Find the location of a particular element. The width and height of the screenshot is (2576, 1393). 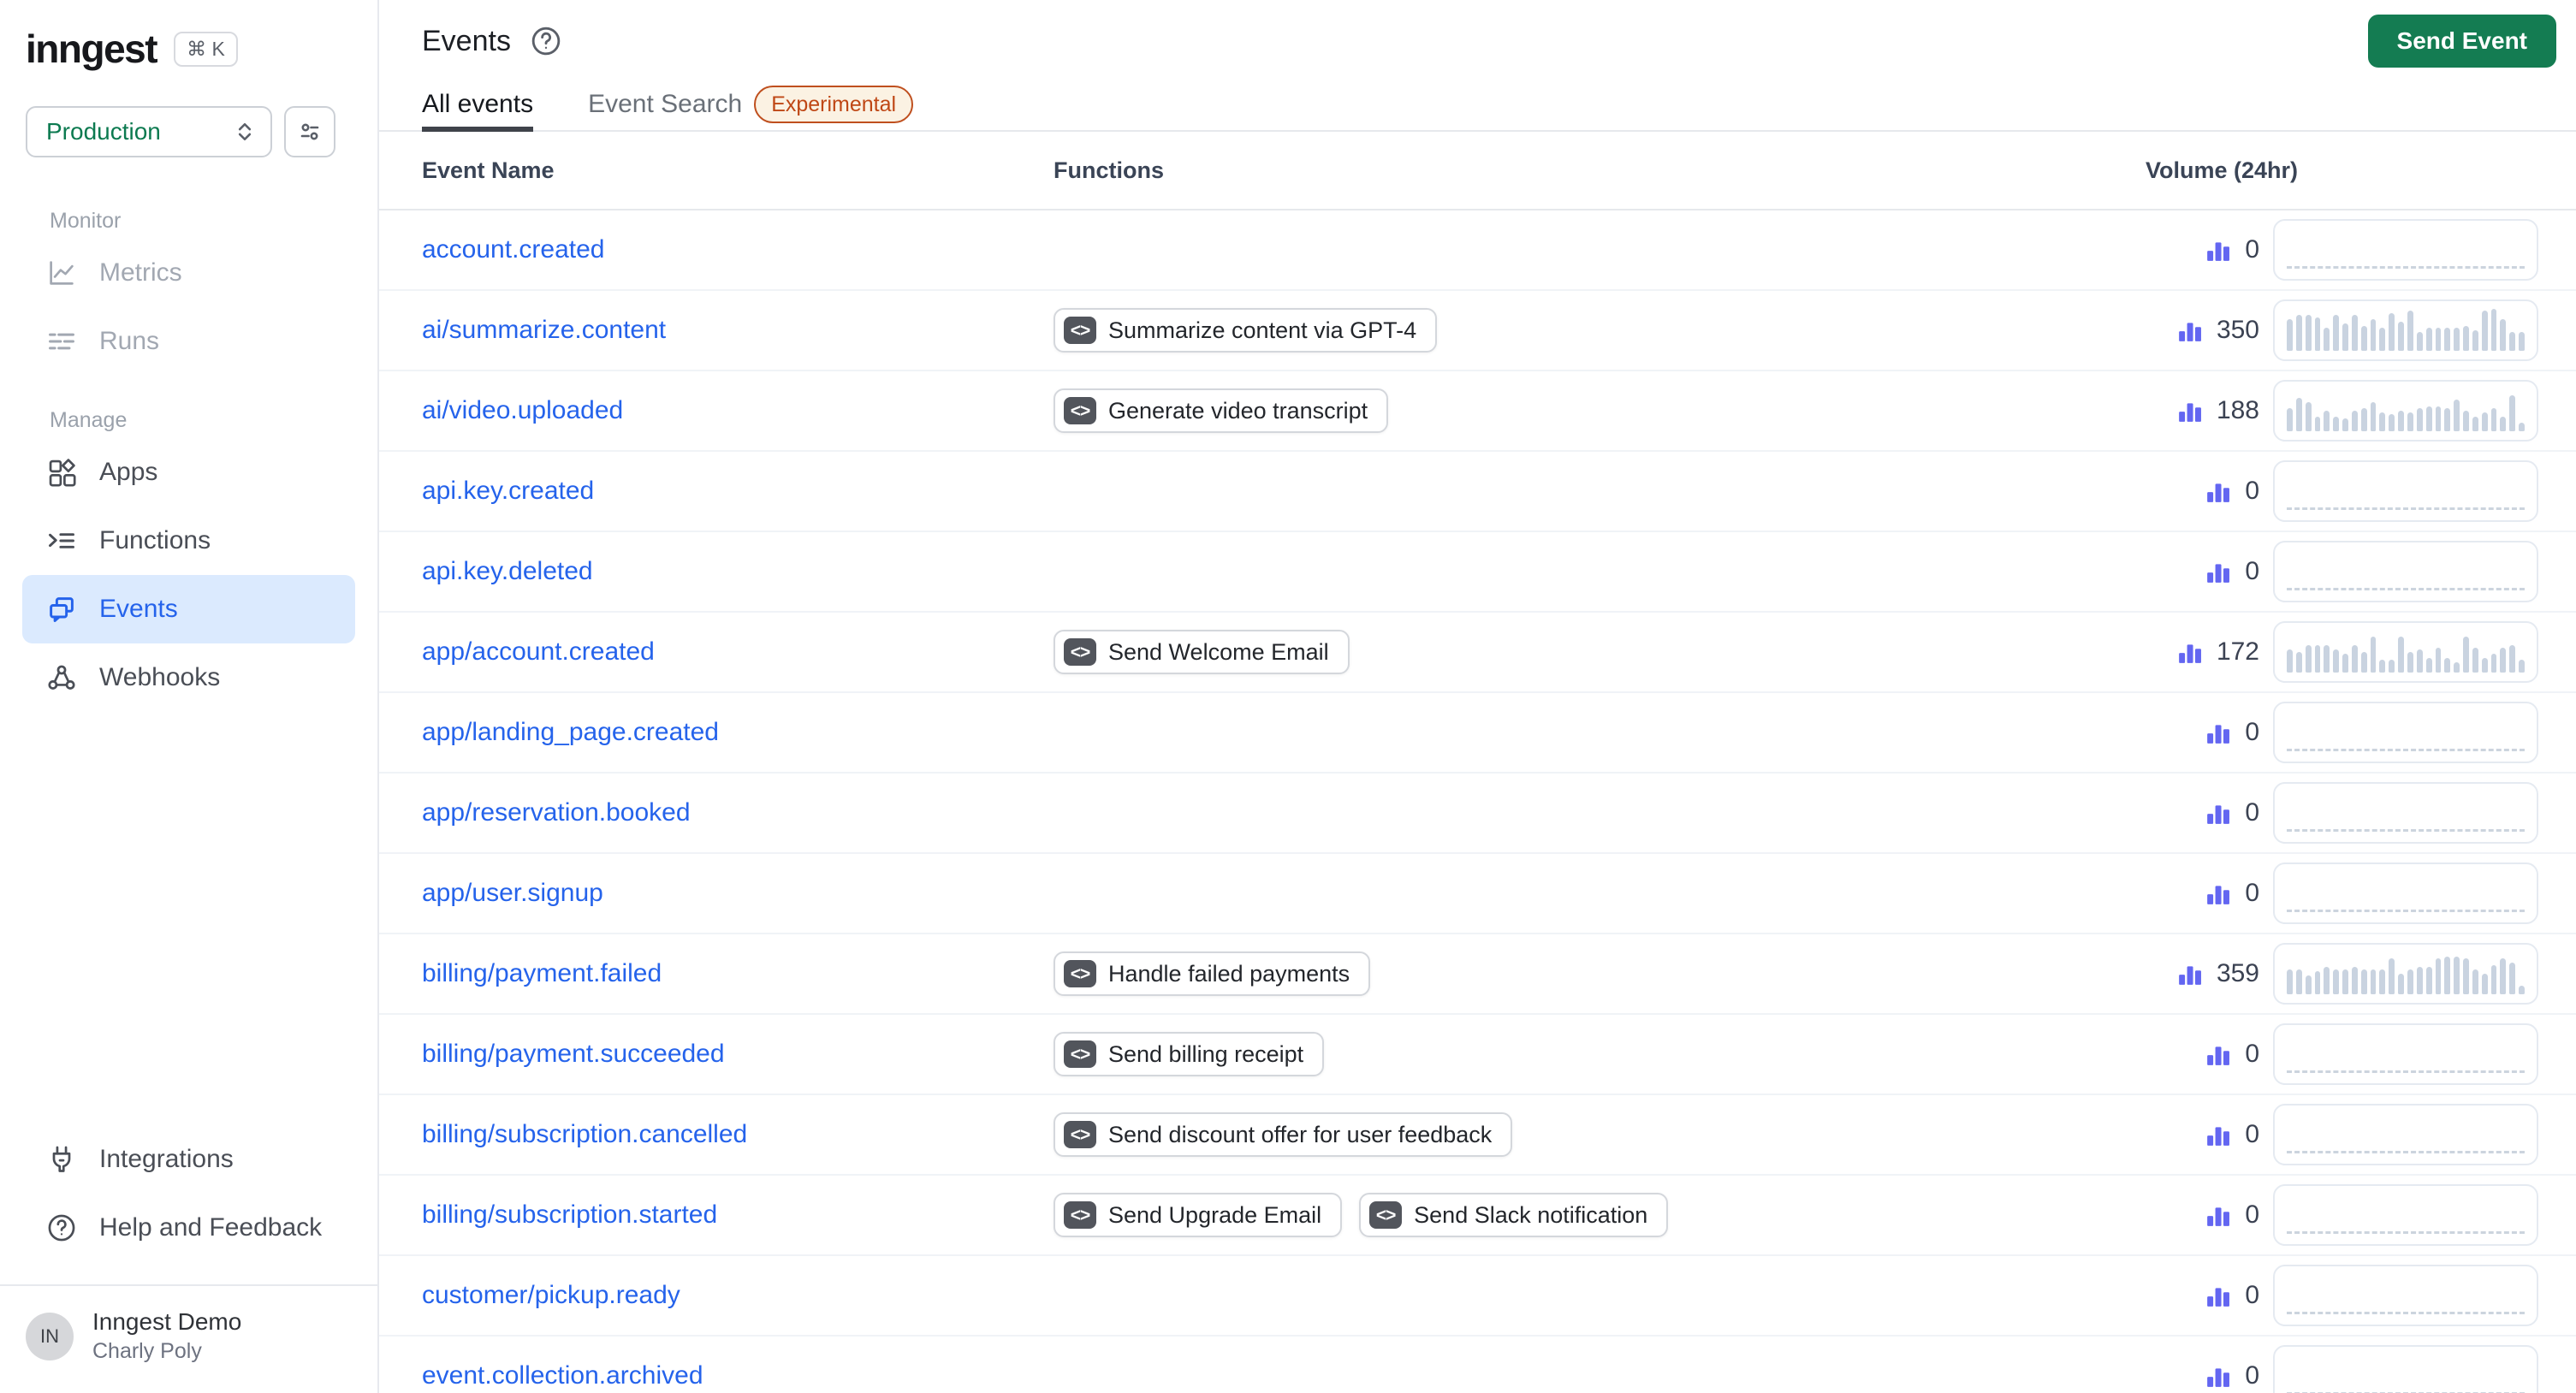

sidebar-item-runs: Runs is located at coordinates (188, 342).